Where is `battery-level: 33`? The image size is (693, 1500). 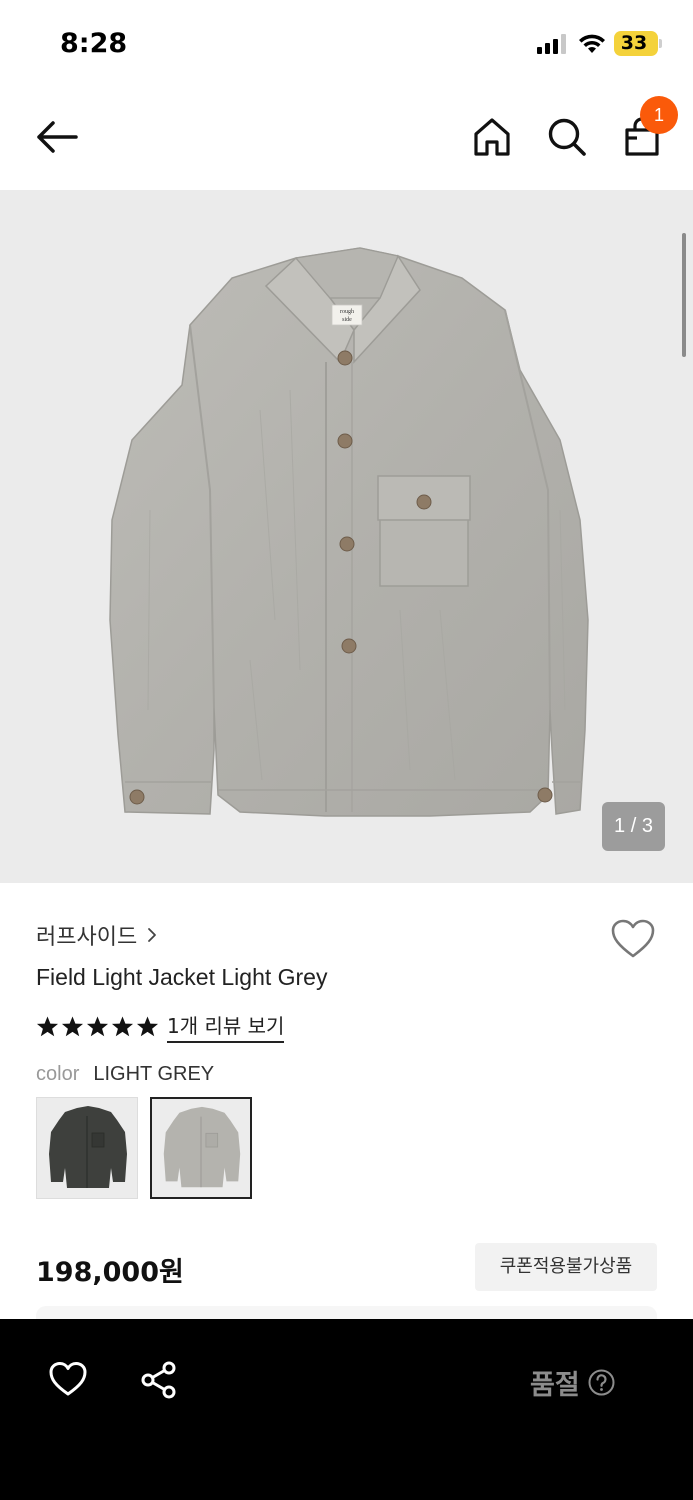 battery-level: 33 is located at coordinates (634, 43).